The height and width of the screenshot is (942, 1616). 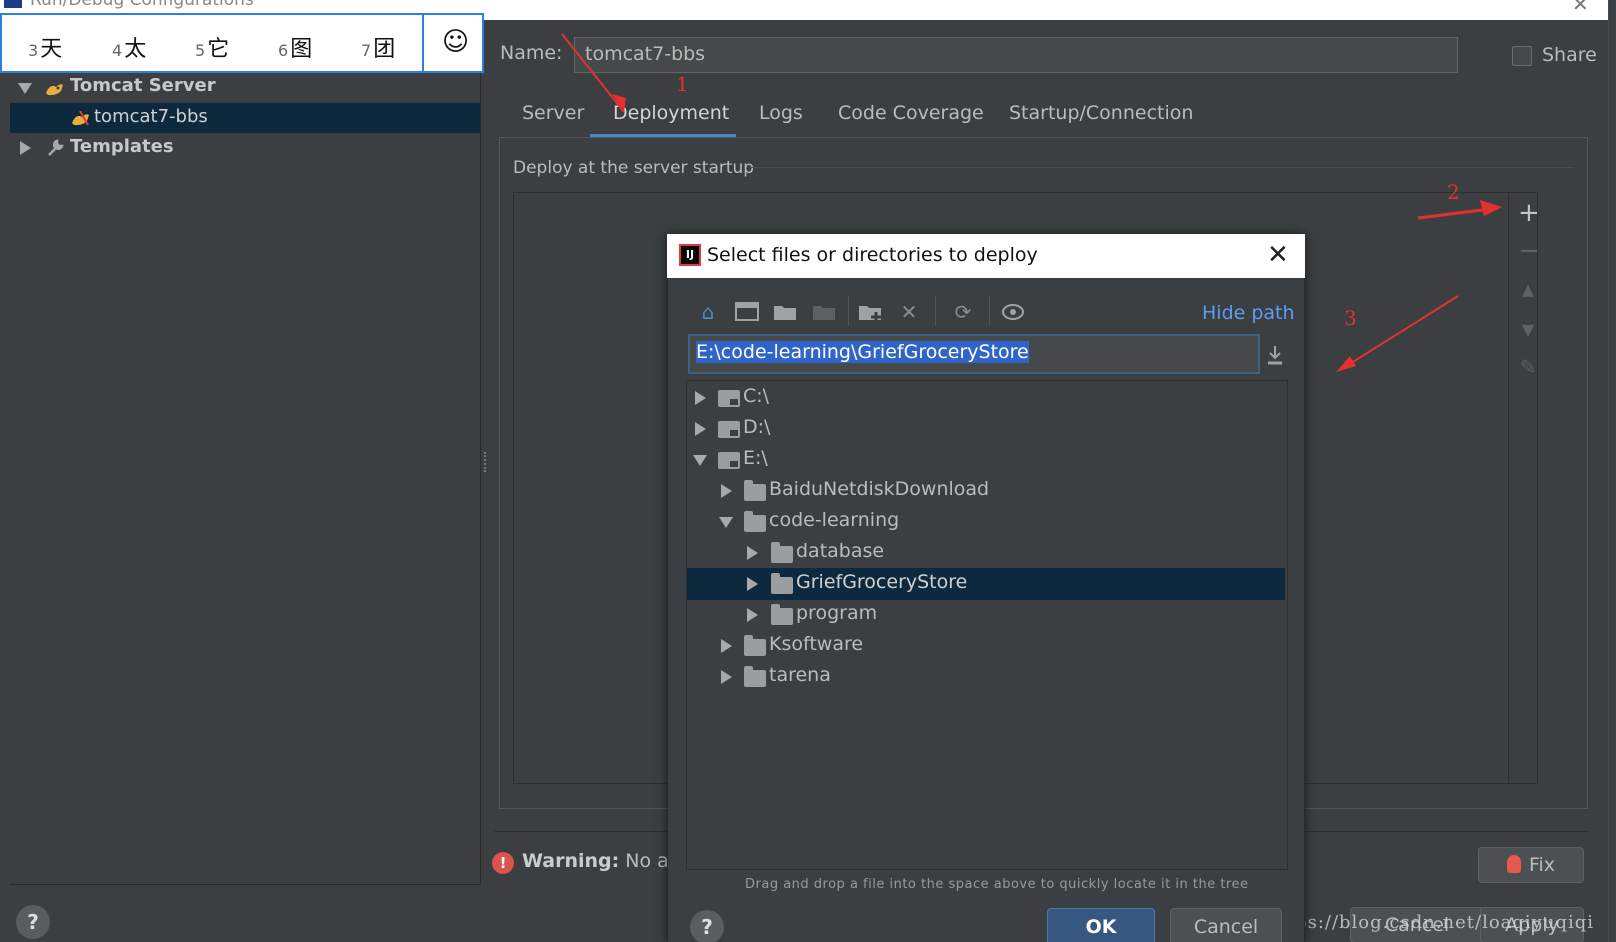 I want to click on home-icon: ⌂, so click(x=708, y=312).